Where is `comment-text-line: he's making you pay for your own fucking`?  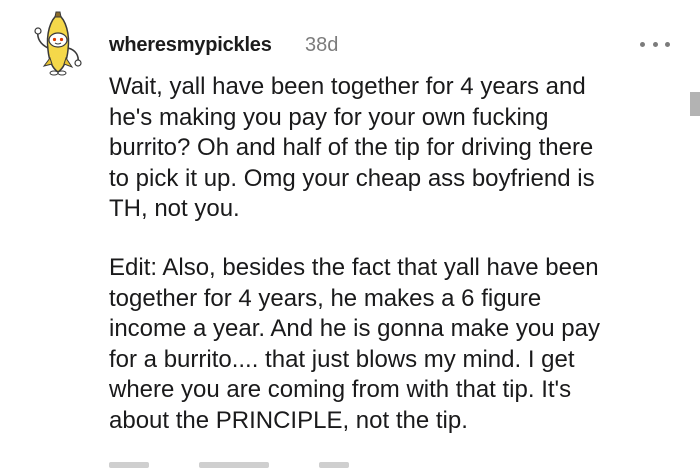
comment-text-line: he's making you pay for your own fucking is located at coordinates (329, 117).